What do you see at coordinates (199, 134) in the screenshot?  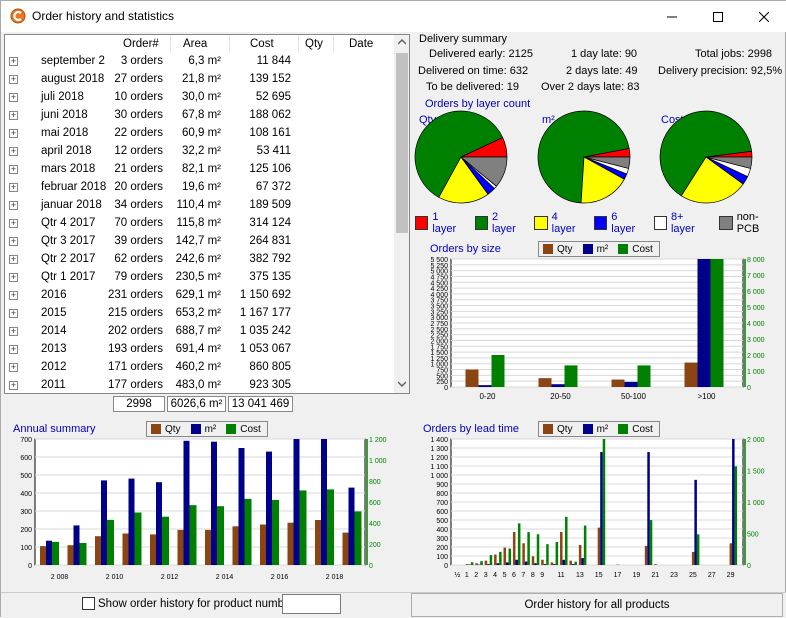 I see `table-row: +mai 201822 orders60,9 m²108 161` at bounding box center [199, 134].